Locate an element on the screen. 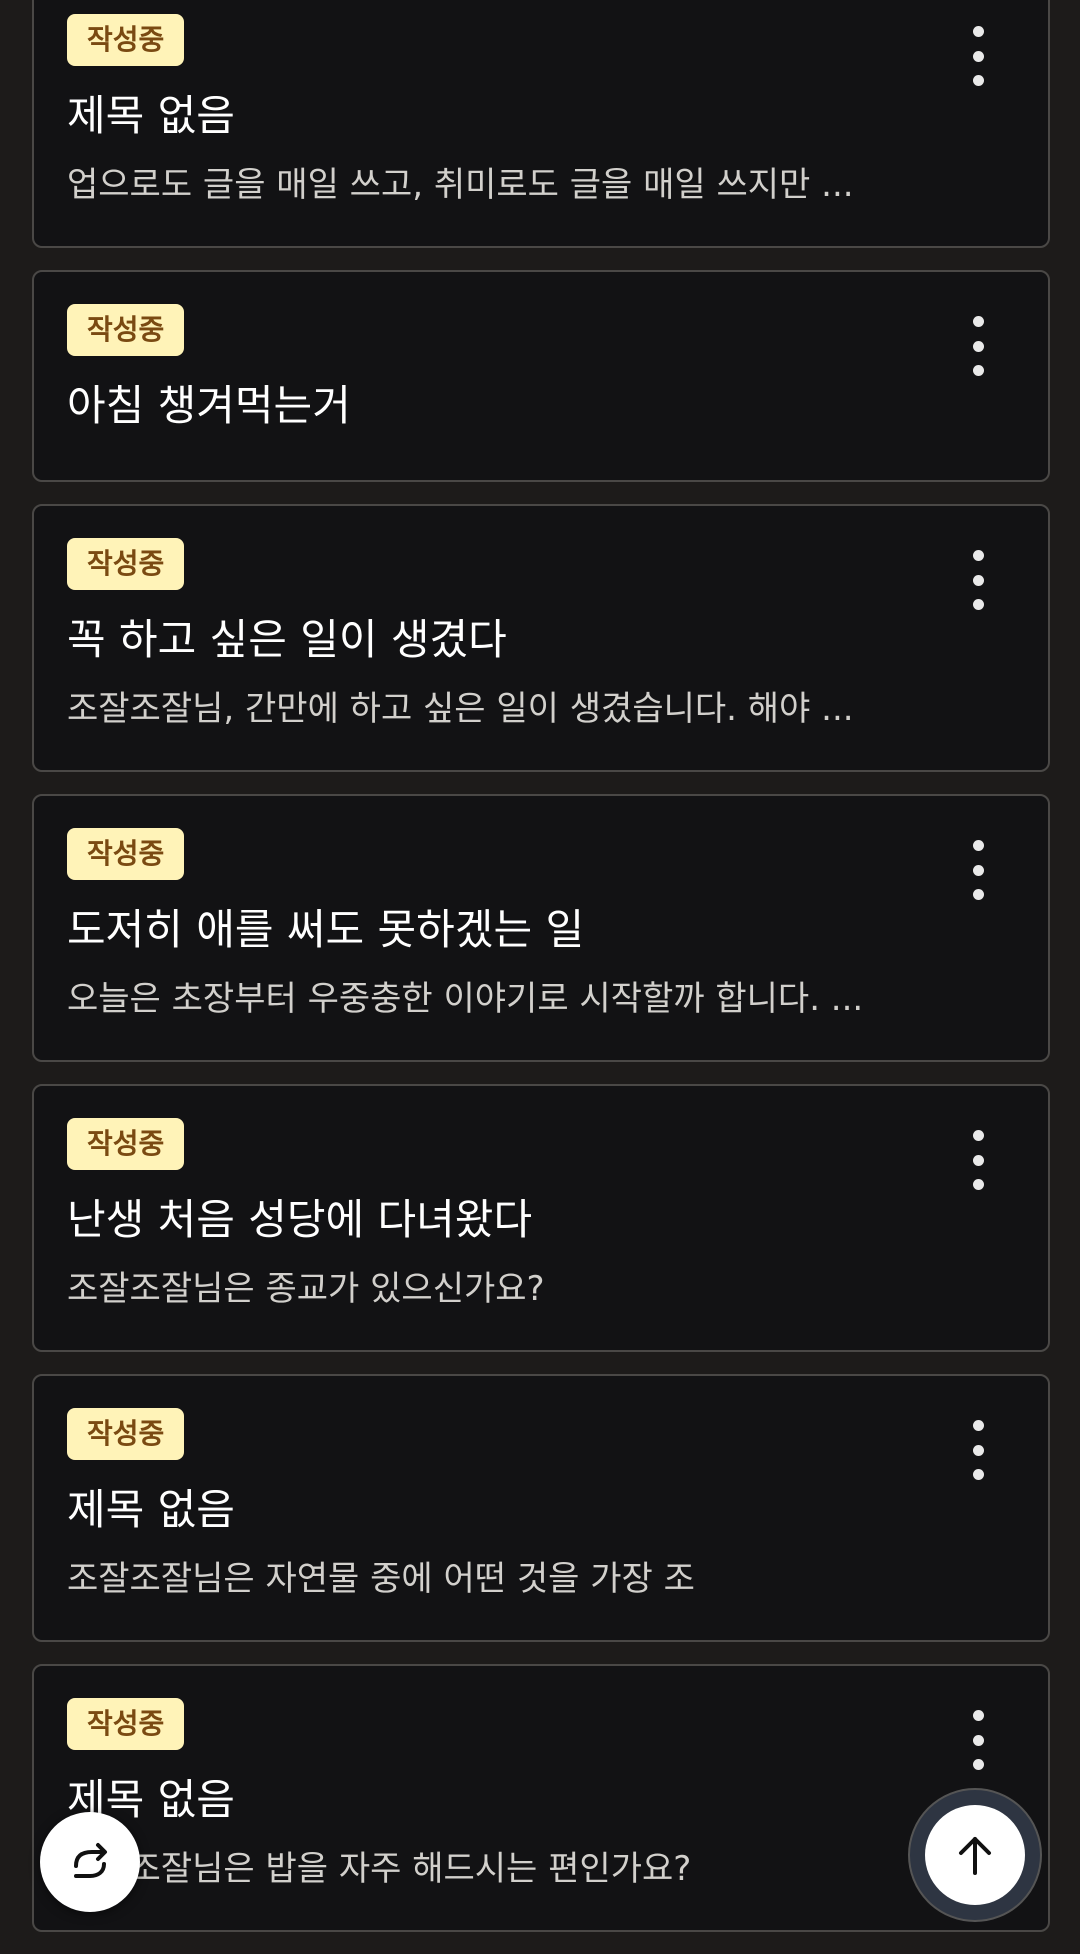 The width and height of the screenshot is (1080, 1954). draft-card: 작성중 제목 없음 조잘조잘님은 자연물 중에 어떤 것을 가장 조 is located at coordinates (541, 1508).